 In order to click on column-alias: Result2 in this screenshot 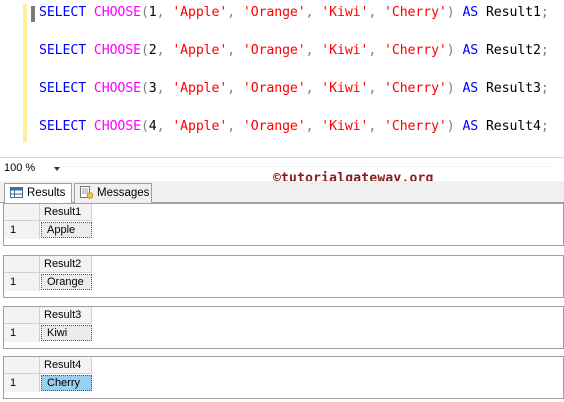, I will do `click(513, 50)`.